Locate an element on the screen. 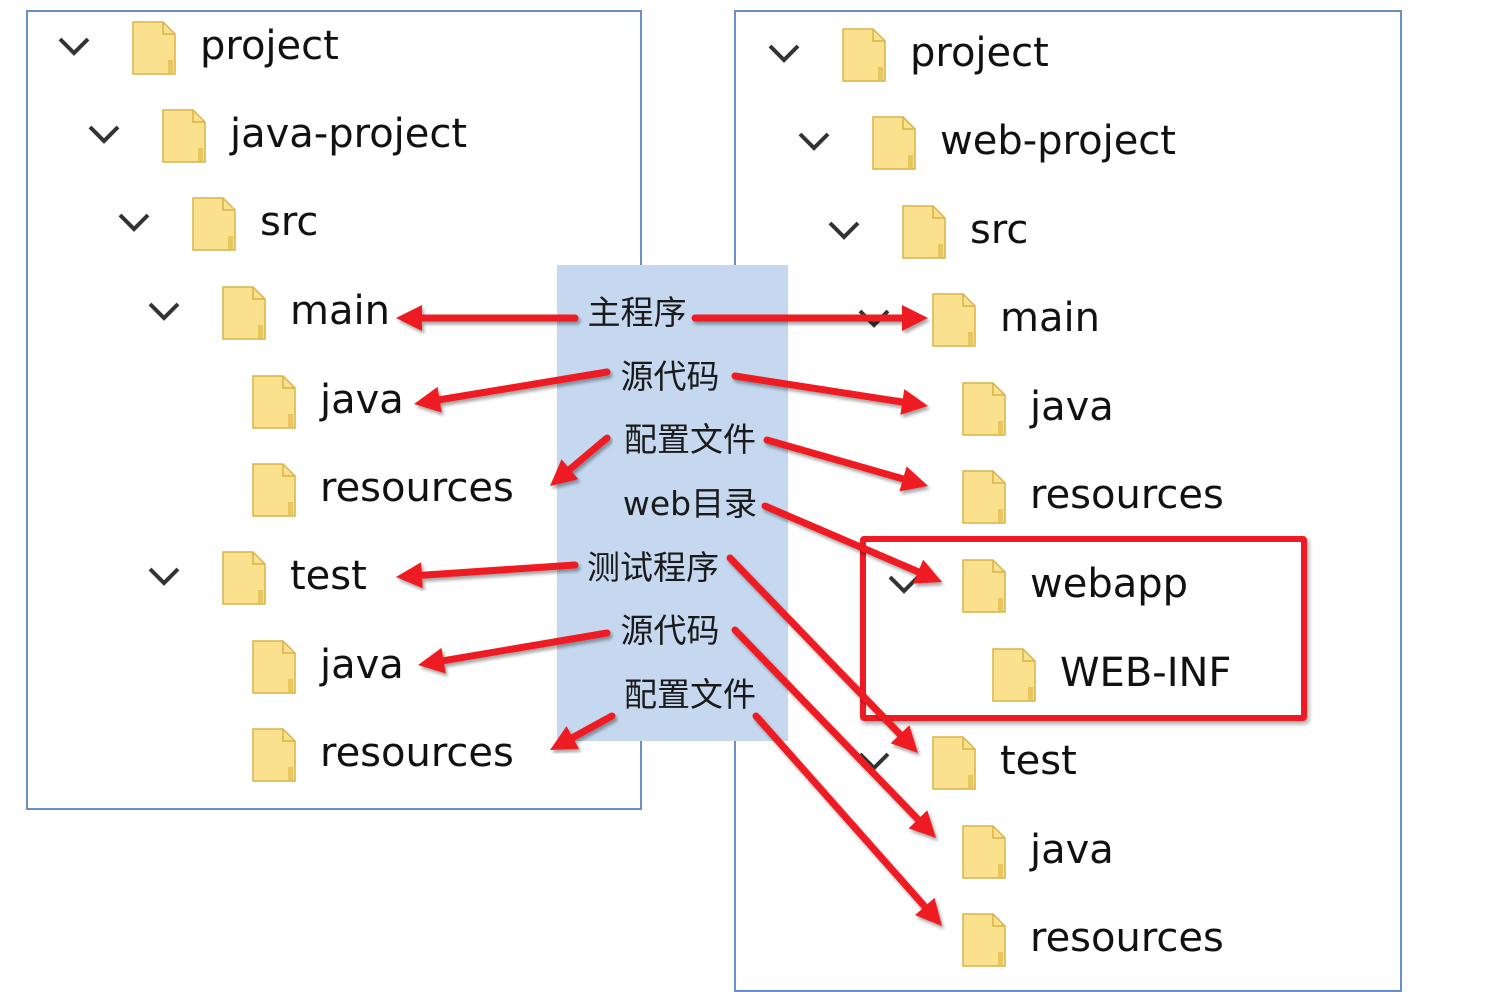 The height and width of the screenshot is (992, 1486). group-label: 主程序 is located at coordinates (637, 312).